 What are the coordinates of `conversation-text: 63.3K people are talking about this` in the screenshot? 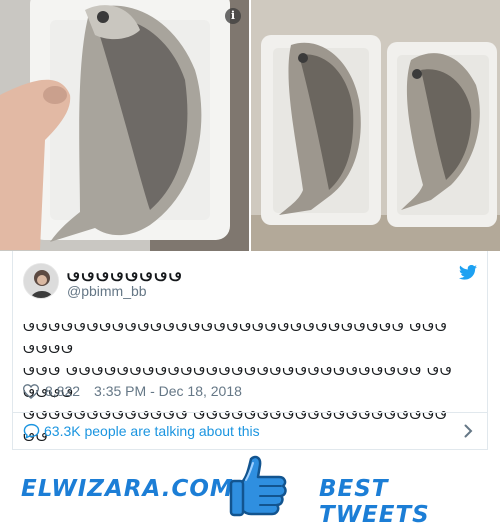 It's located at (152, 431).